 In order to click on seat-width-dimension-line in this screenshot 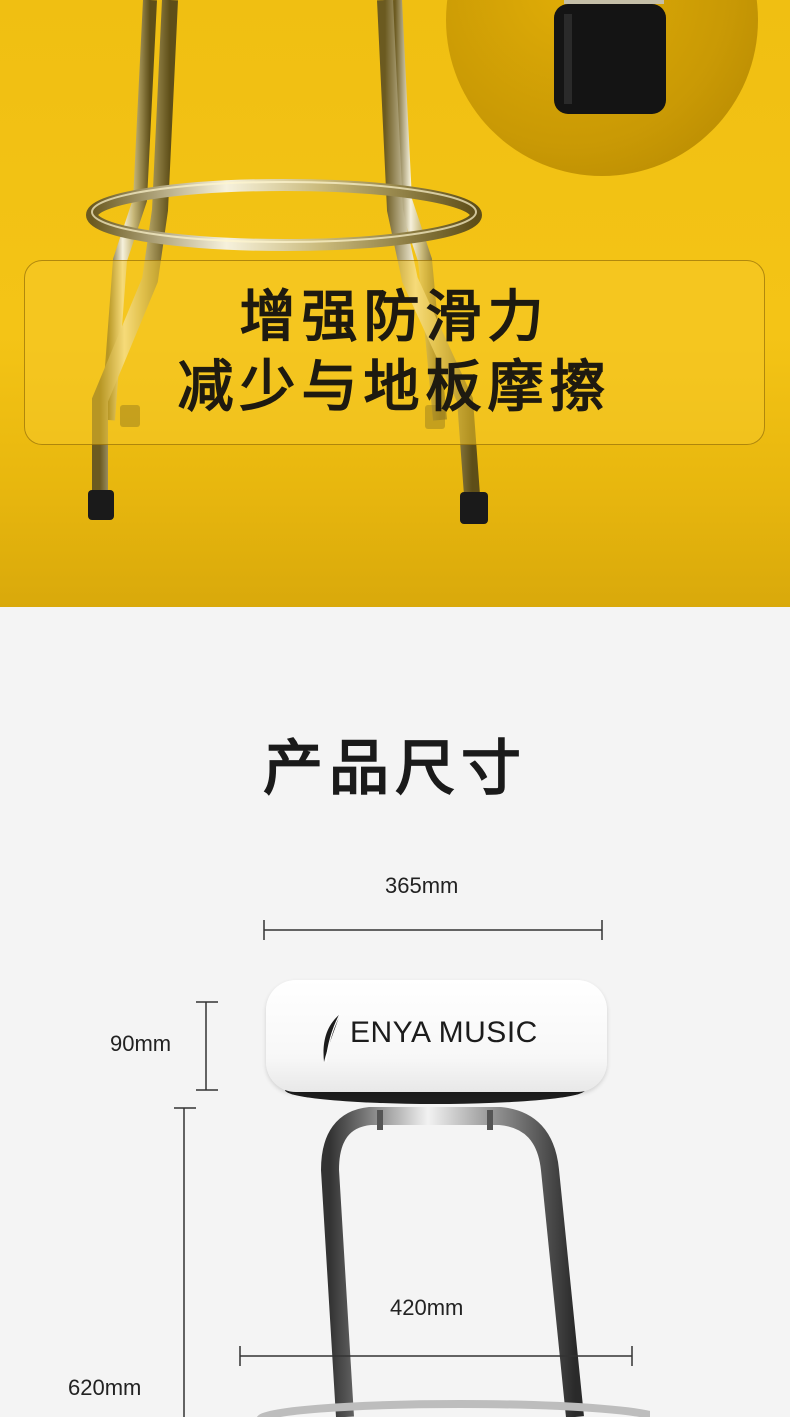, I will do `click(433, 930)`.